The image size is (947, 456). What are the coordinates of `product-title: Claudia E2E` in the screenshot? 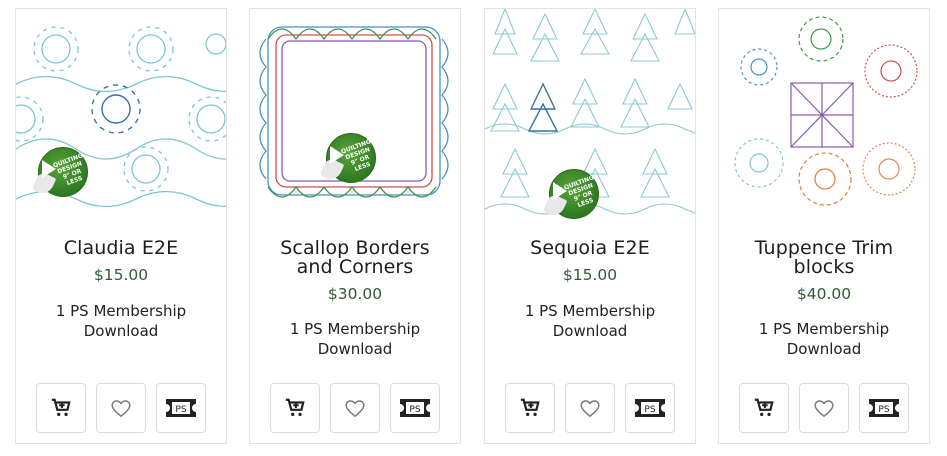 It's located at (121, 248).